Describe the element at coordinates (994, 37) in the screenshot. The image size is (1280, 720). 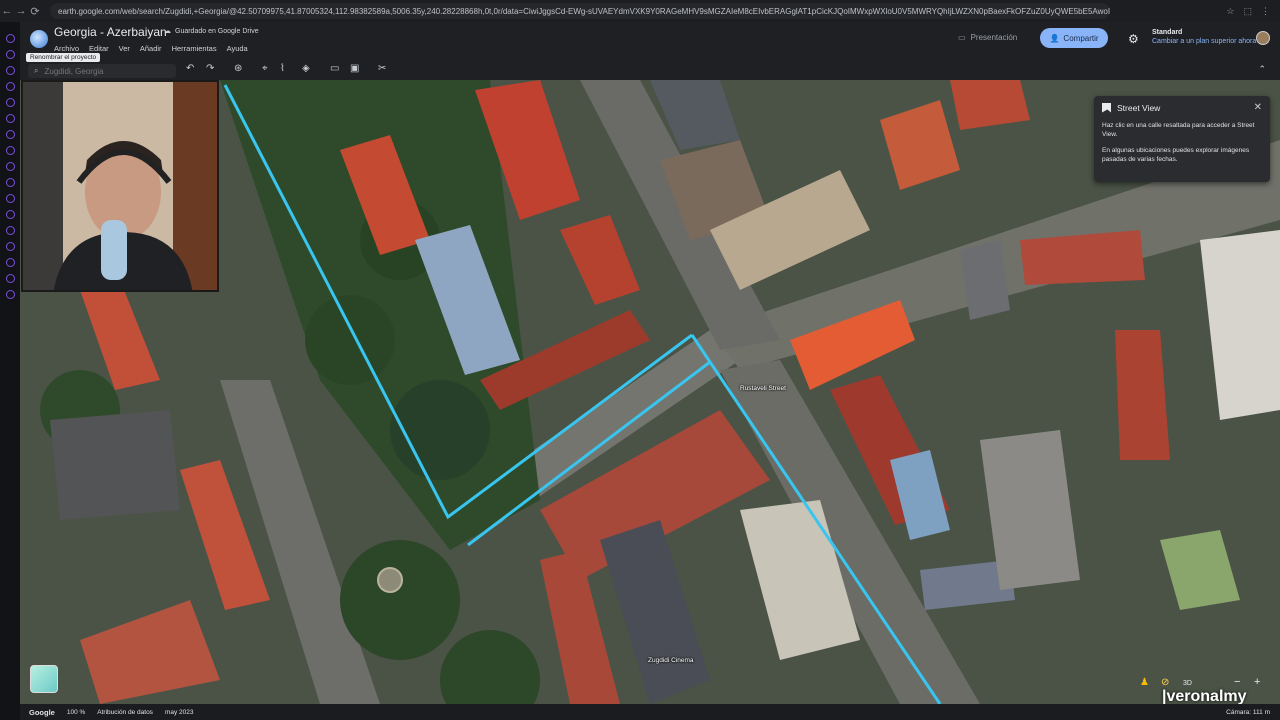
I see `present-label: Presentación` at that location.